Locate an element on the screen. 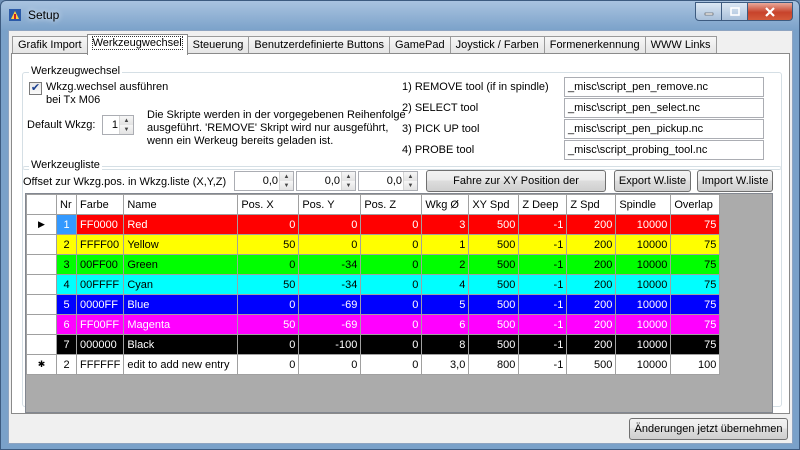 The width and height of the screenshot is (800, 450). cell-posy: 0 is located at coordinates (330, 244).